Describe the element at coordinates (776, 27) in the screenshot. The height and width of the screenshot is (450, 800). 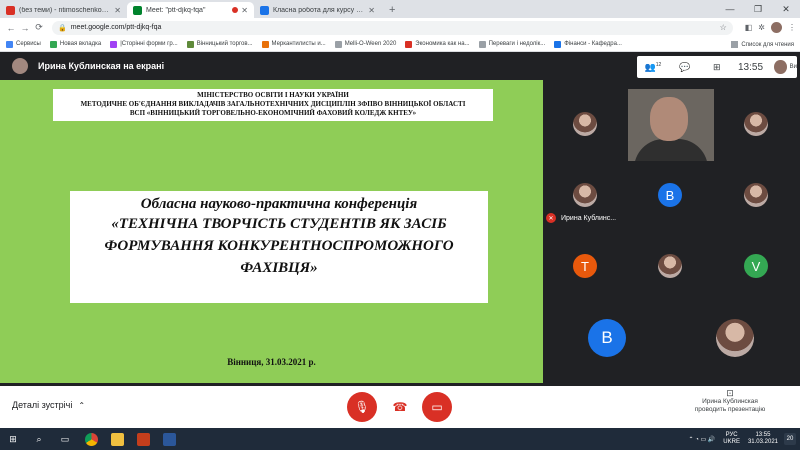
I see `profile-avatar` at that location.